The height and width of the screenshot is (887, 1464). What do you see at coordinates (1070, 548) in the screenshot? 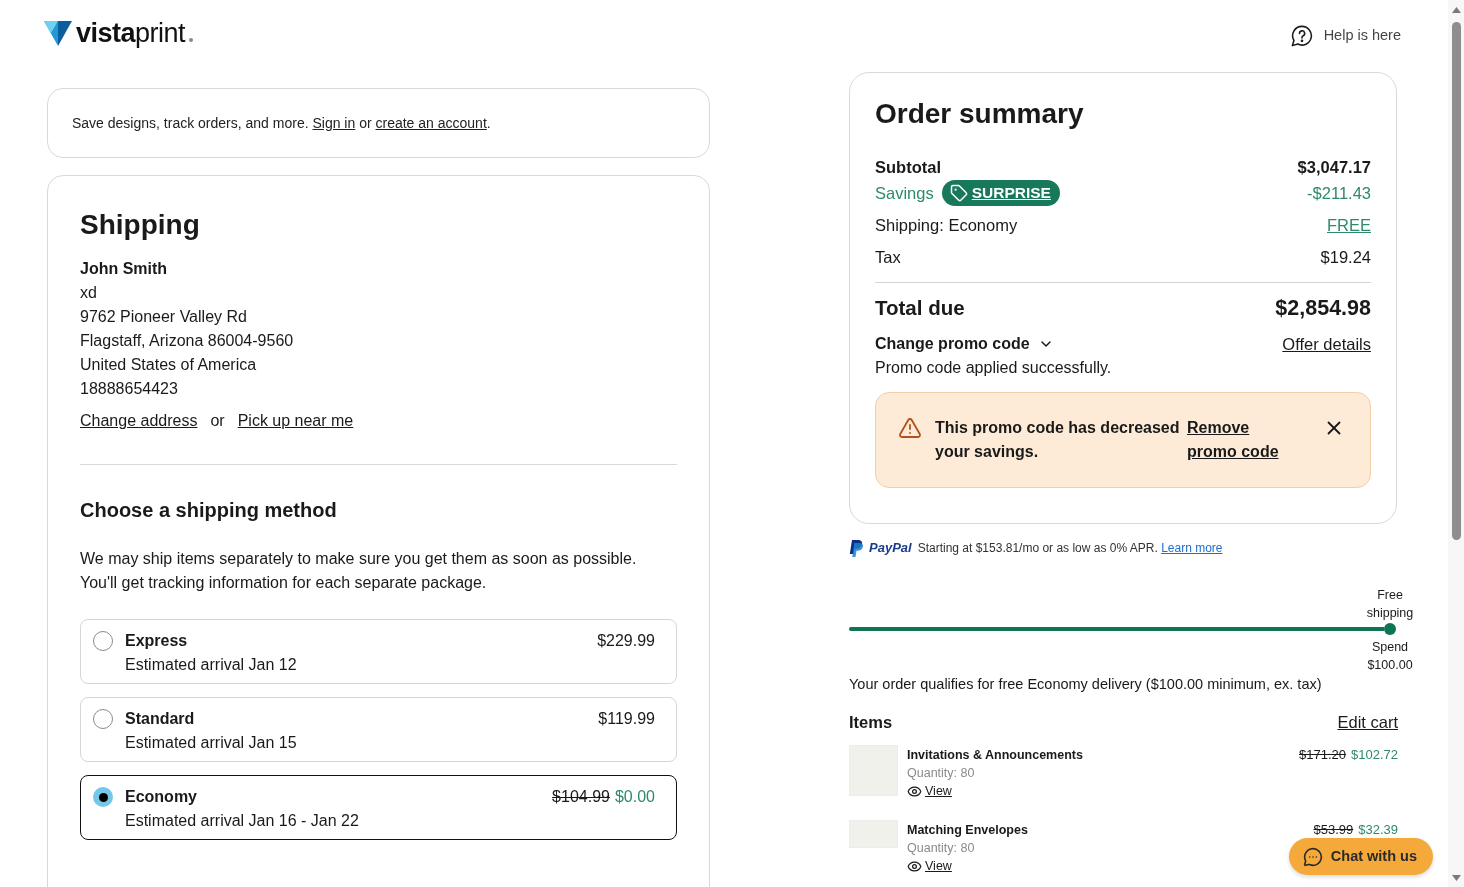
I see `paypal-financing-text: Starting at $153.81/mo or as low as 0% APR. Learn more` at bounding box center [1070, 548].